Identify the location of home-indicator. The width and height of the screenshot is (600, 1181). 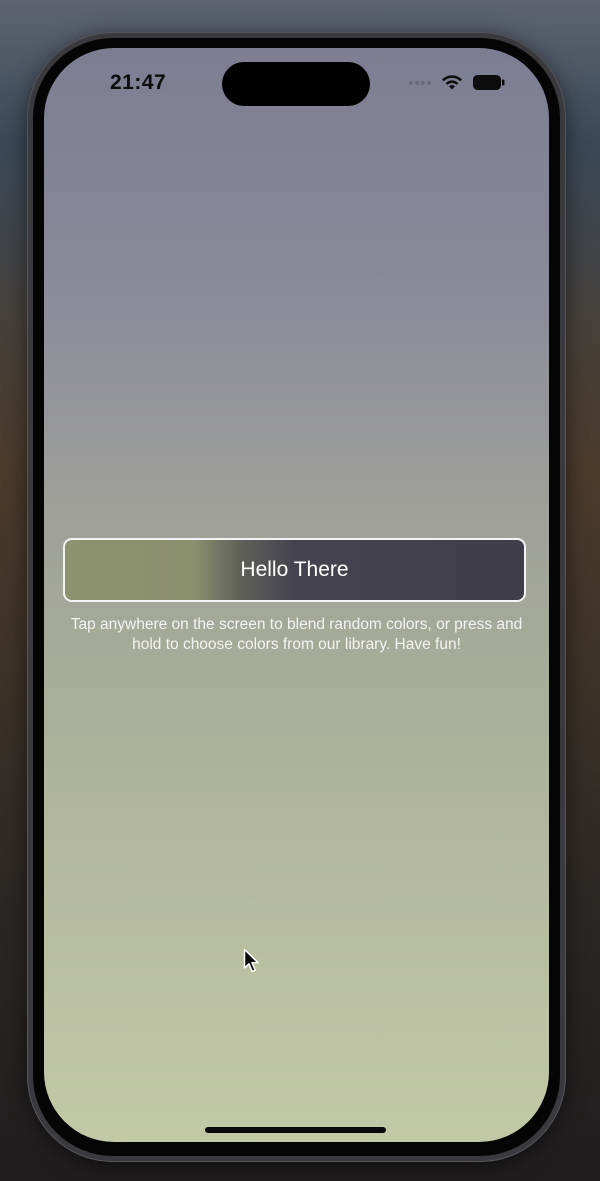
(295, 1130).